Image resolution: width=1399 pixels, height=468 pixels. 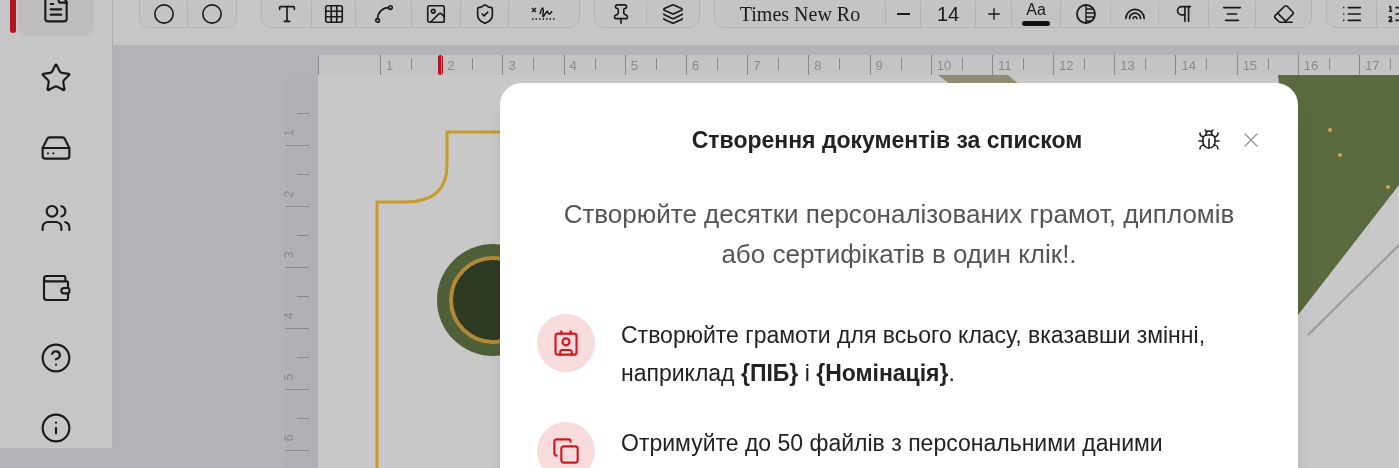 I want to click on ruler-number: 10, so click(x=944, y=66).